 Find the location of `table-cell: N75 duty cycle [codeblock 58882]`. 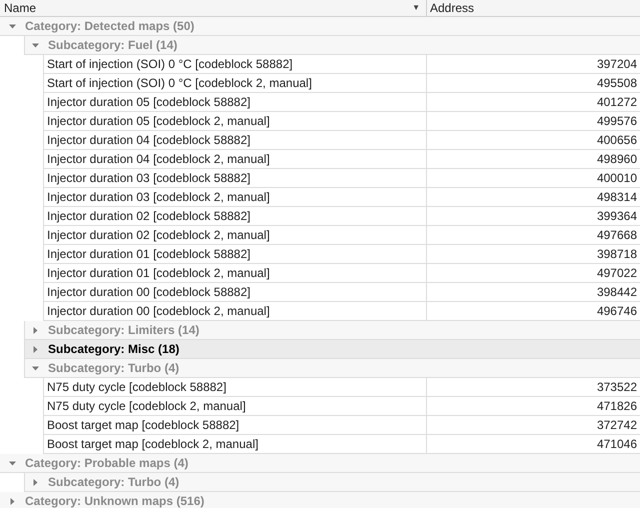

table-cell: N75 duty cycle [codeblock 58882] is located at coordinates (234, 387).